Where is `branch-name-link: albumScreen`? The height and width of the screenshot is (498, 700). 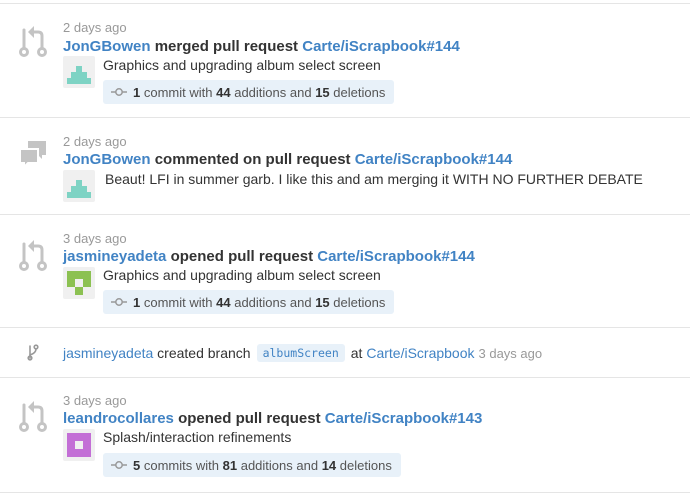
branch-name-link: albumScreen is located at coordinates (300, 353).